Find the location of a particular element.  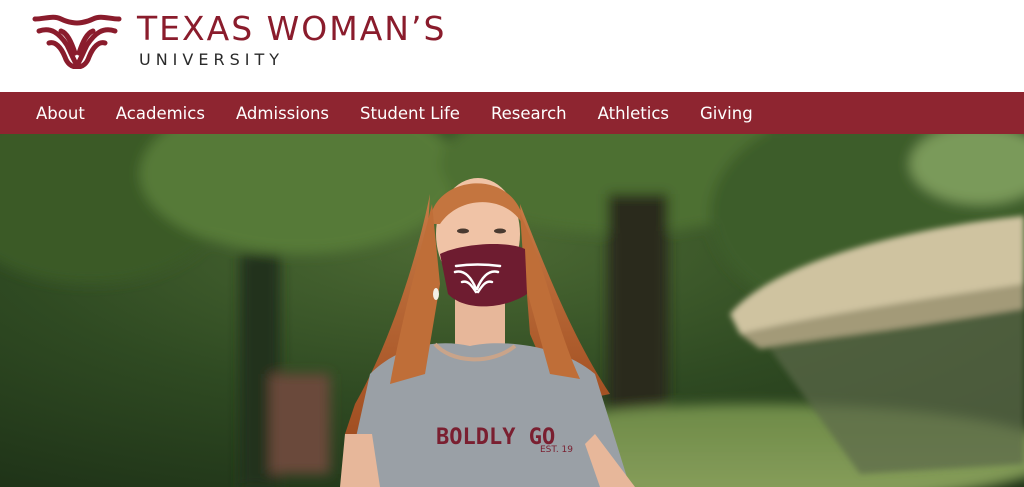

shirt-subtext: EST. 19 is located at coordinates (556, 450).